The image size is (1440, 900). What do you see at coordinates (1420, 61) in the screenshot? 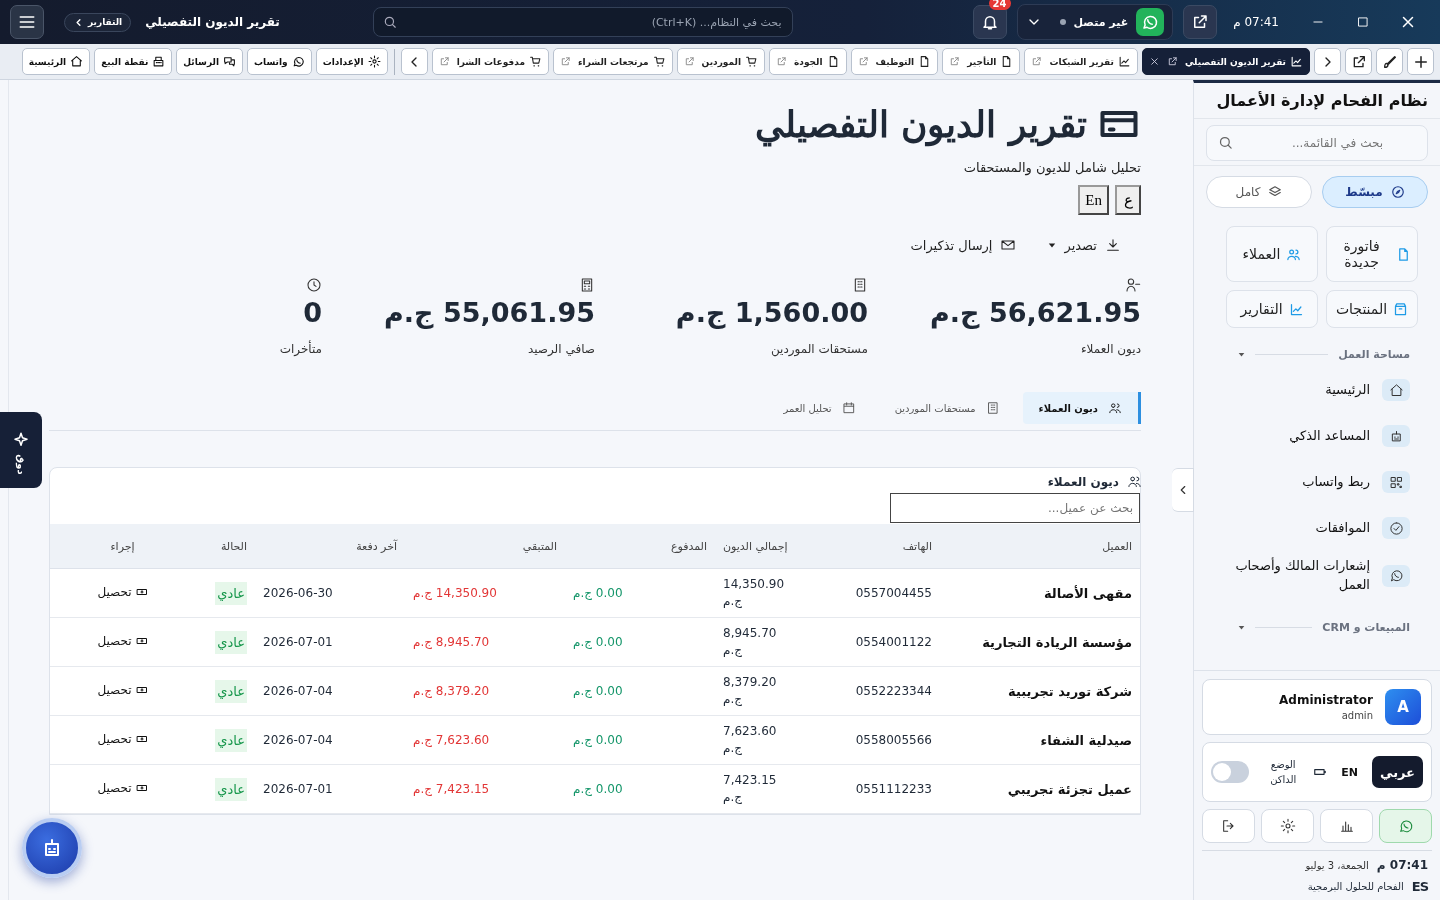
I see `new-tab-button` at bounding box center [1420, 61].